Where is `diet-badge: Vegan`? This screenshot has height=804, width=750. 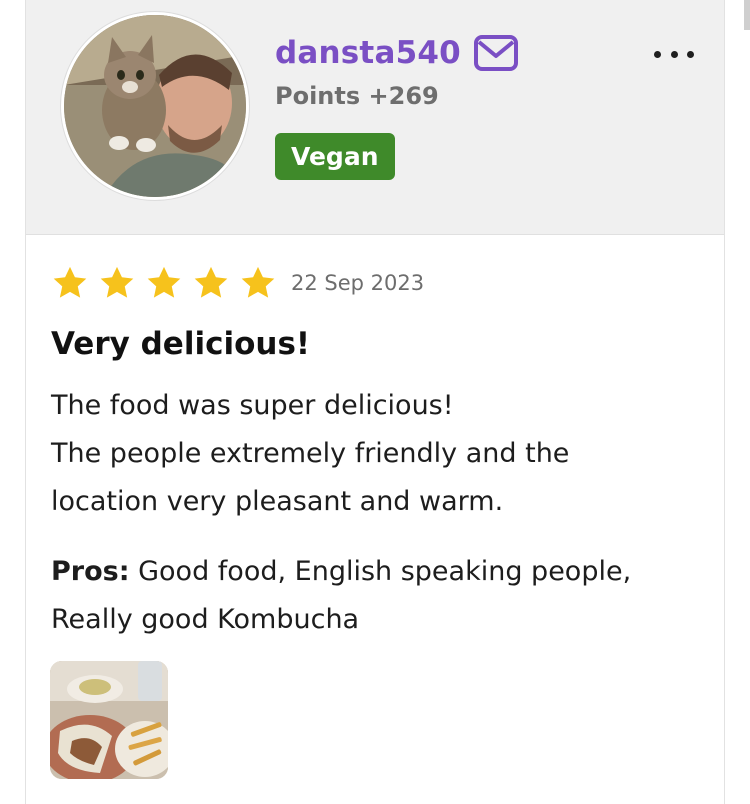 diet-badge: Vegan is located at coordinates (335, 156).